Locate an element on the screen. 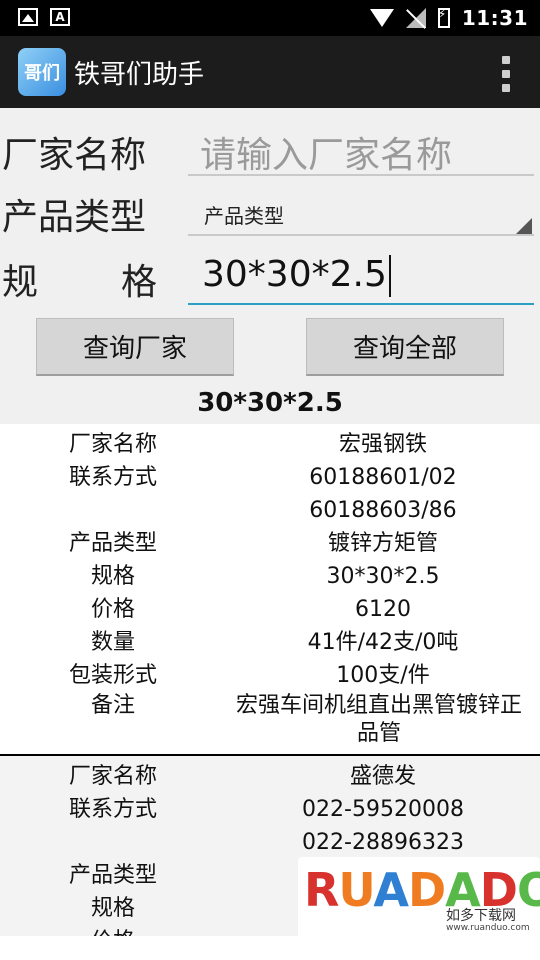  spec-label: 规 格 is located at coordinates (79, 279).